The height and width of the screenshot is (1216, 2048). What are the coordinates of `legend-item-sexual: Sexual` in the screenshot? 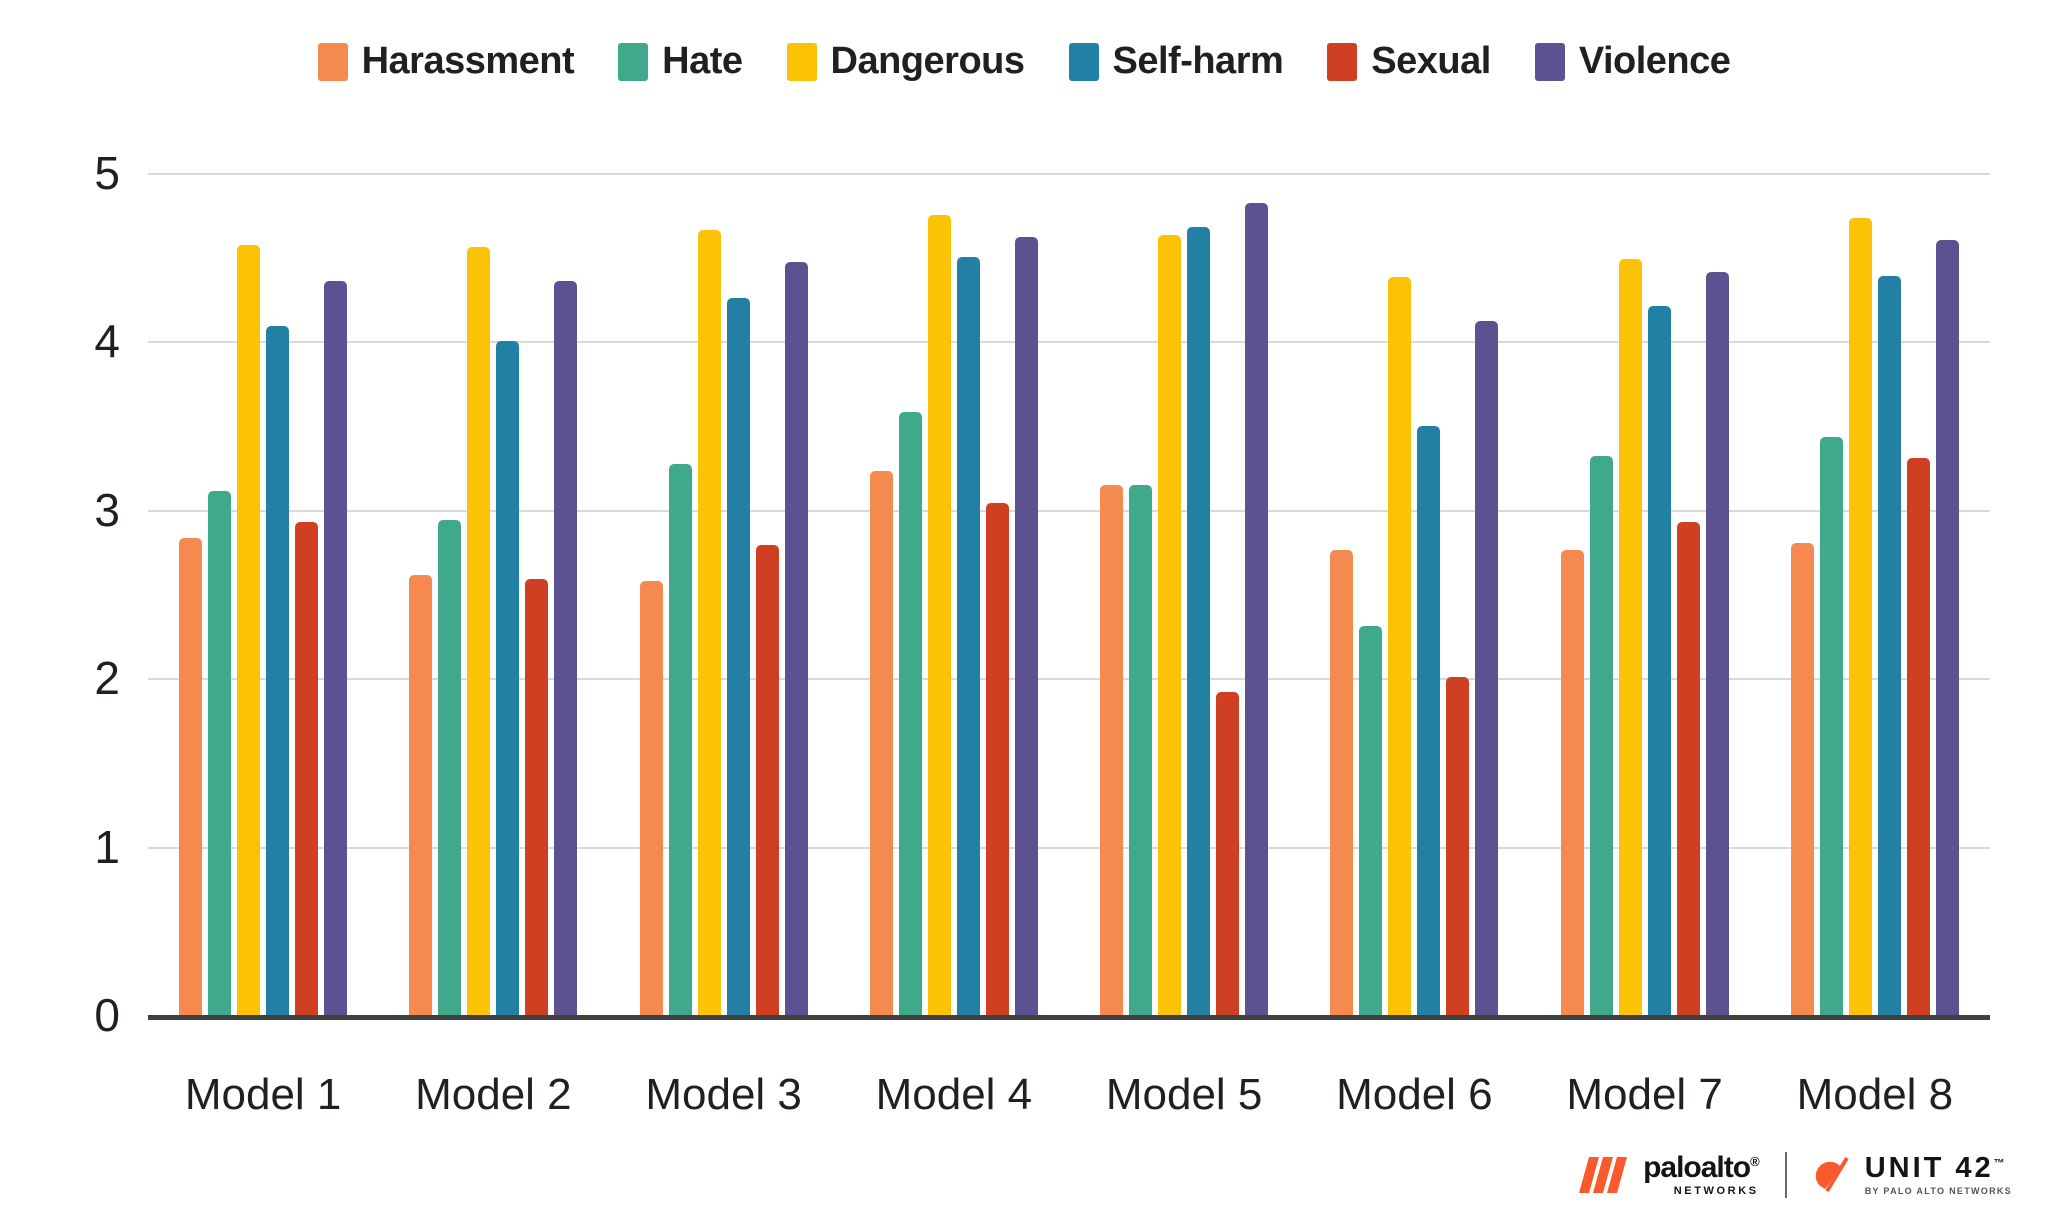 It's located at (1409, 61).